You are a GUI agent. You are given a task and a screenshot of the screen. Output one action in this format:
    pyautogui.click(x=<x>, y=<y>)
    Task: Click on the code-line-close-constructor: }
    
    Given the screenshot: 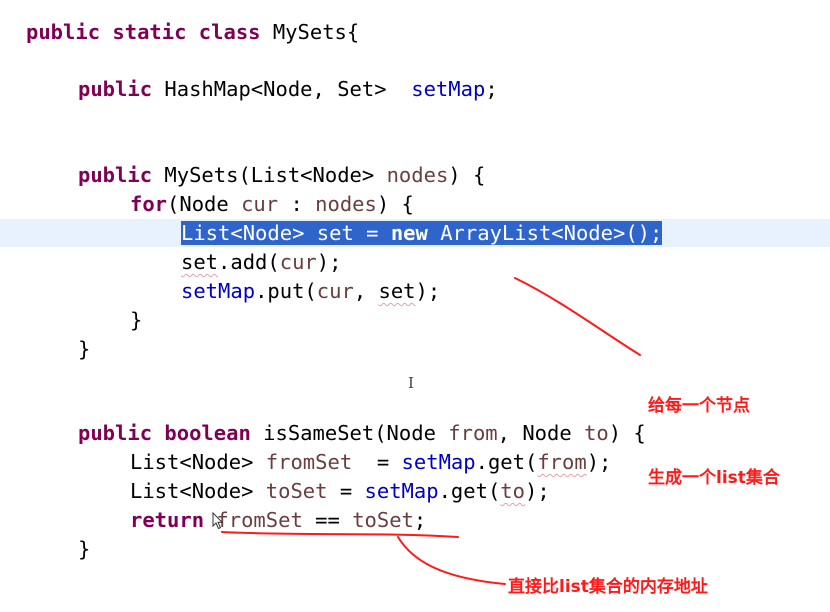 What is the action you would take?
    pyautogui.click(x=84, y=349)
    